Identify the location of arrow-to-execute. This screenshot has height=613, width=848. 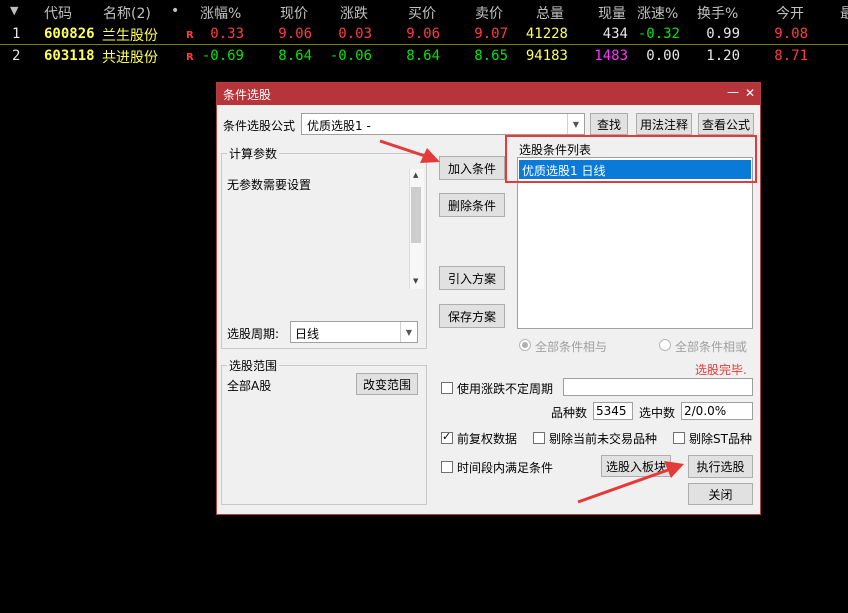
(630, 482).